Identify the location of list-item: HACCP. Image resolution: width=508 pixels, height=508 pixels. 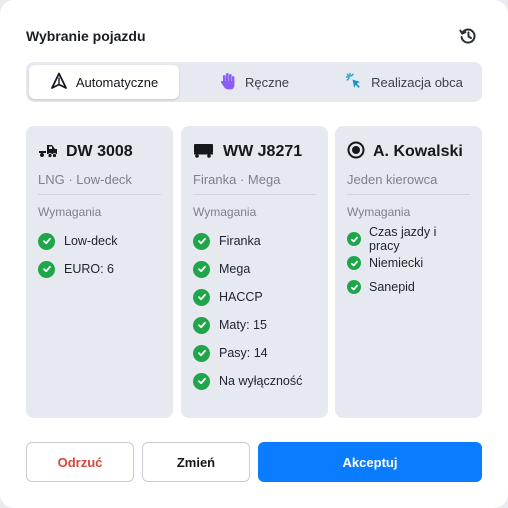
(254, 297).